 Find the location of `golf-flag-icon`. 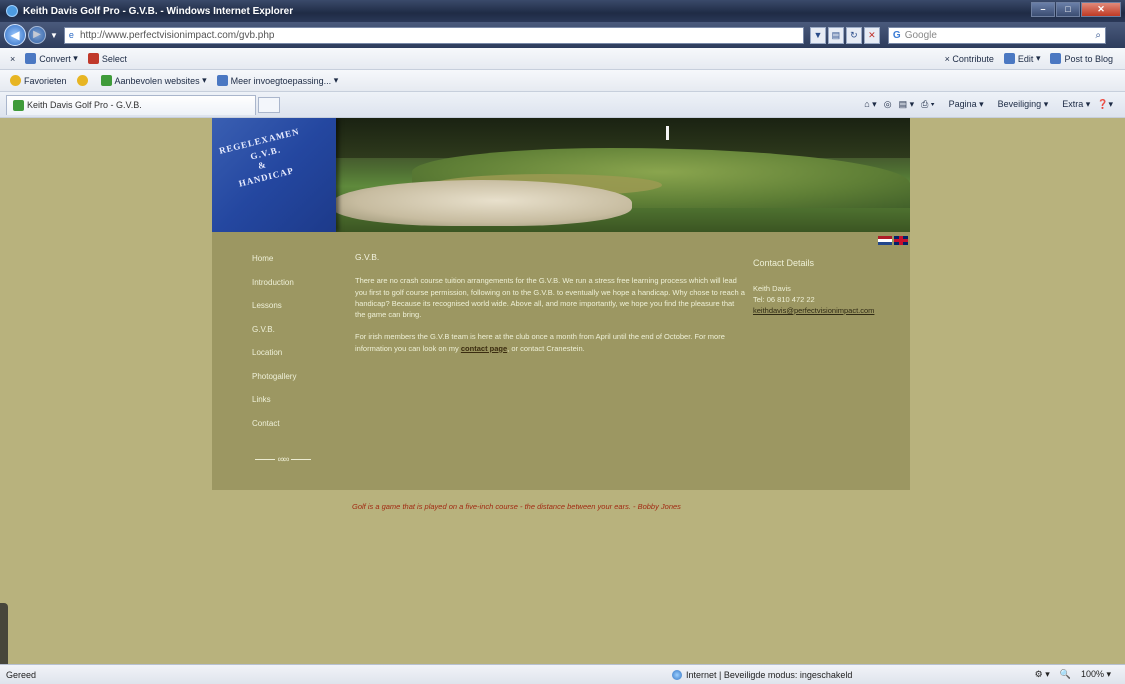

golf-flag-icon is located at coordinates (667, 133).